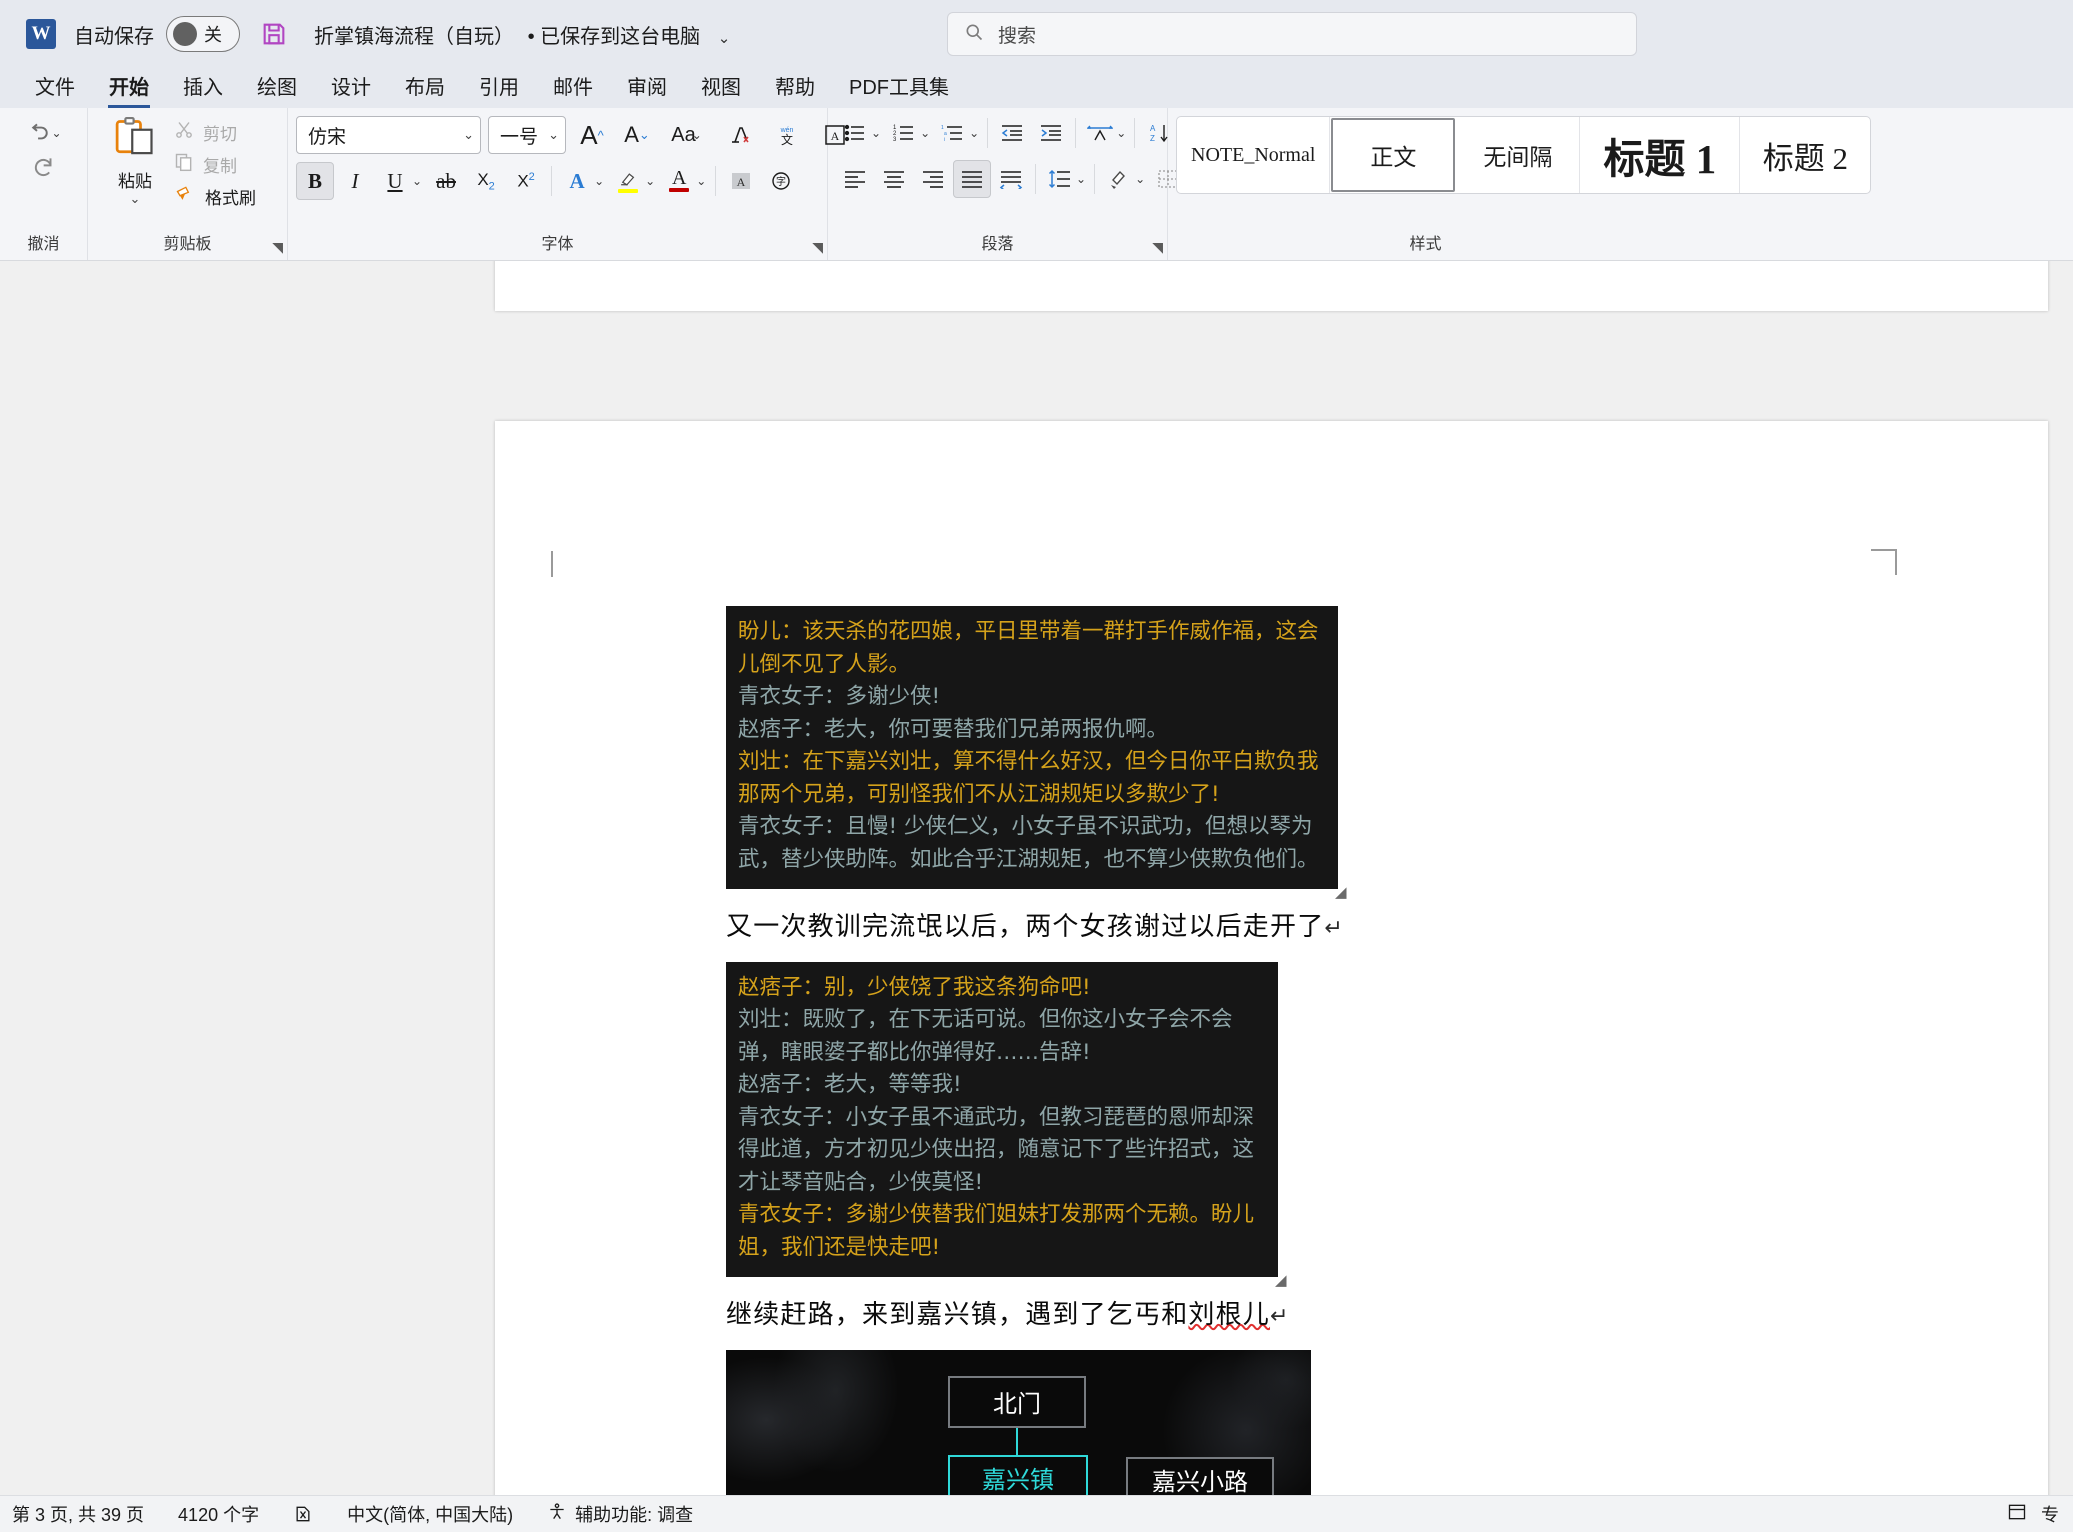 This screenshot has width=2073, height=1532. What do you see at coordinates (1018, 1422) in the screenshot?
I see `flowchart-image: 北门 嘉兴镇 嘉兴小路` at bounding box center [1018, 1422].